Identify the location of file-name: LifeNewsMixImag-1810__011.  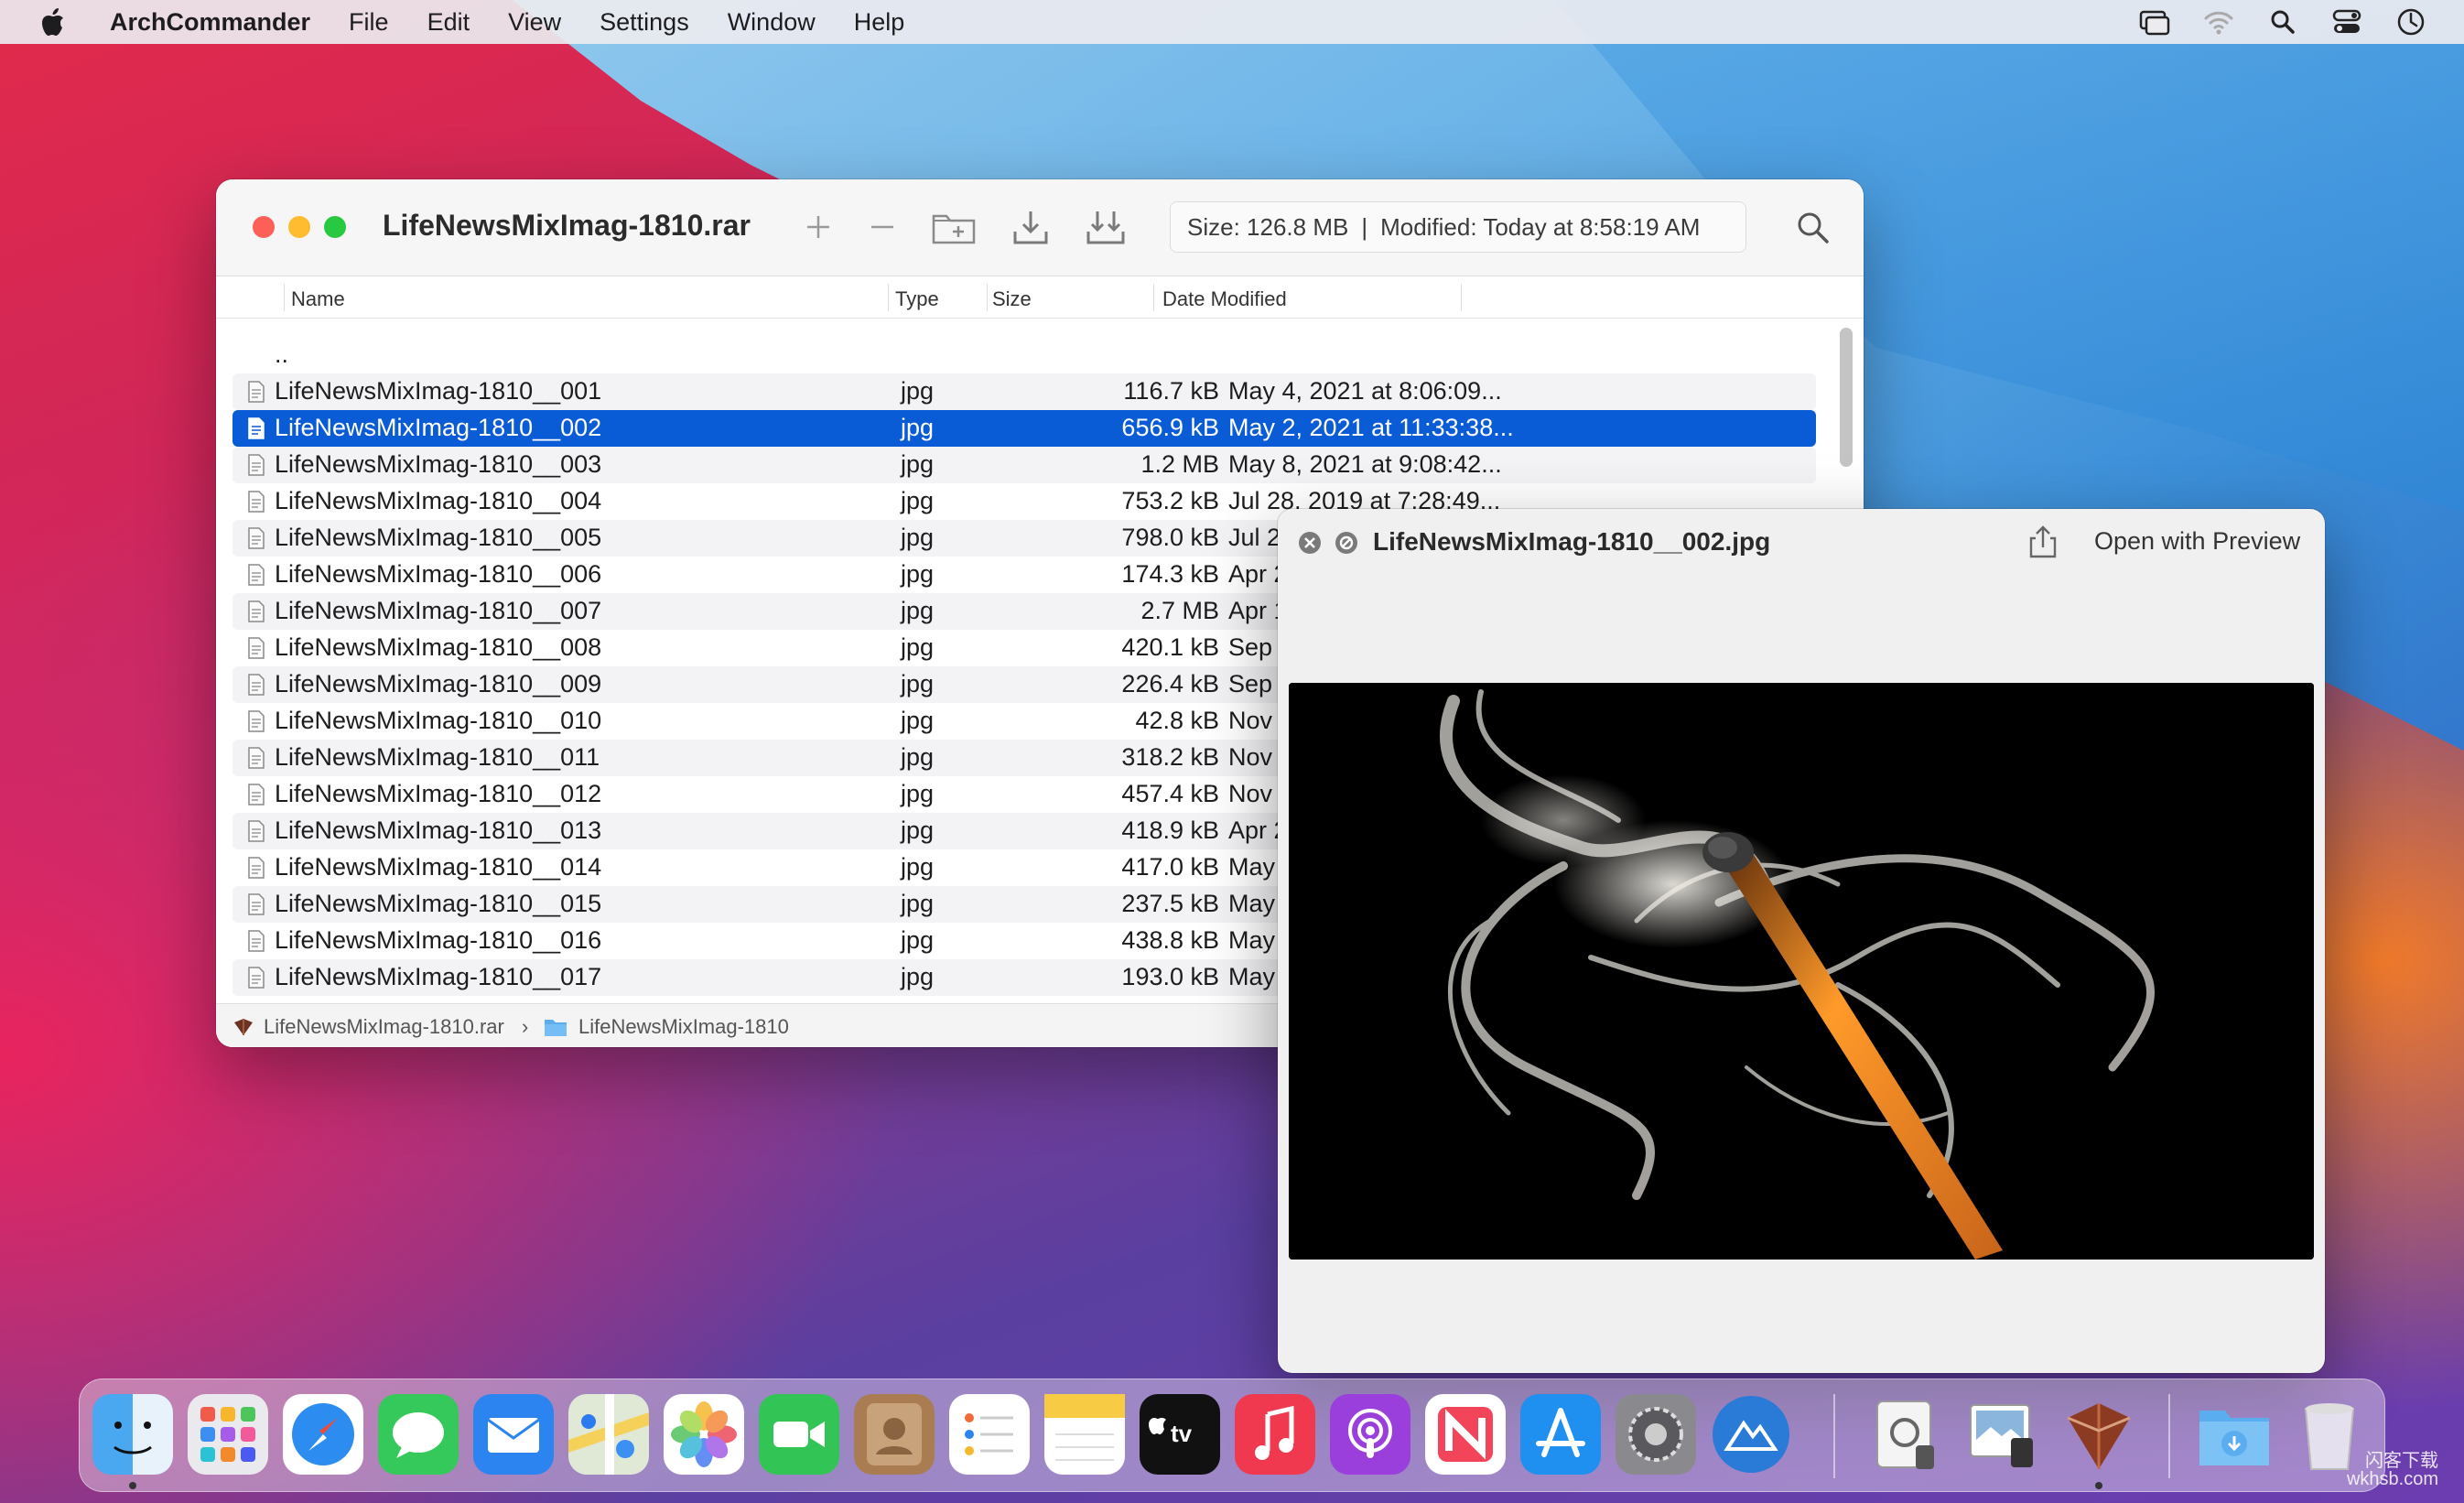
(437, 757).